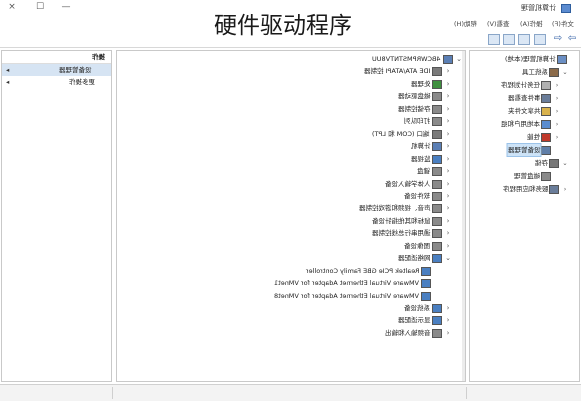 The width and height of the screenshot is (581, 401). I want to click on device-tree-row: › 打印队列, so click(291, 121).